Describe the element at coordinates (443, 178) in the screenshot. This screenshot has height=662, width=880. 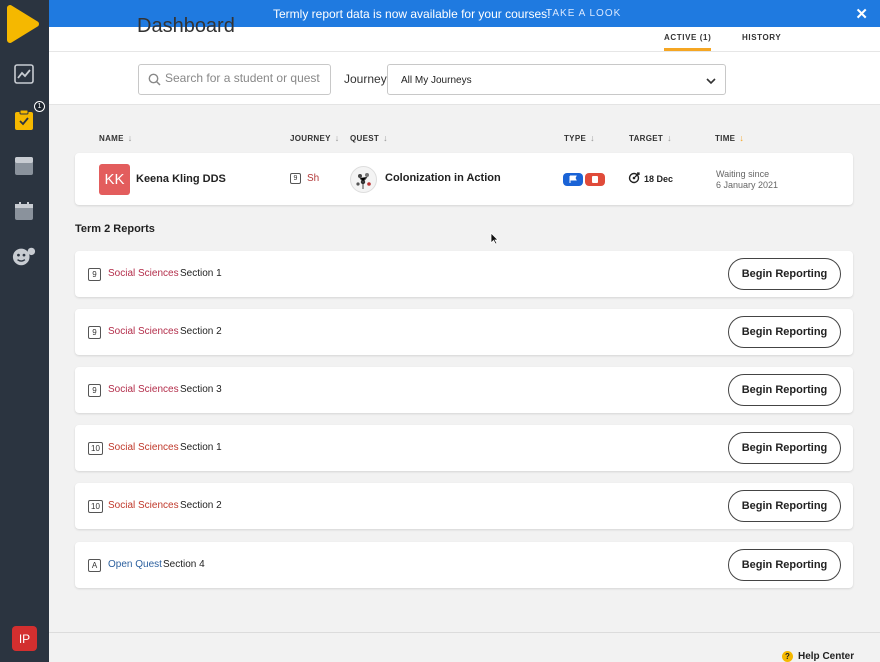
I see `quest-name: Colonization in Action` at that location.